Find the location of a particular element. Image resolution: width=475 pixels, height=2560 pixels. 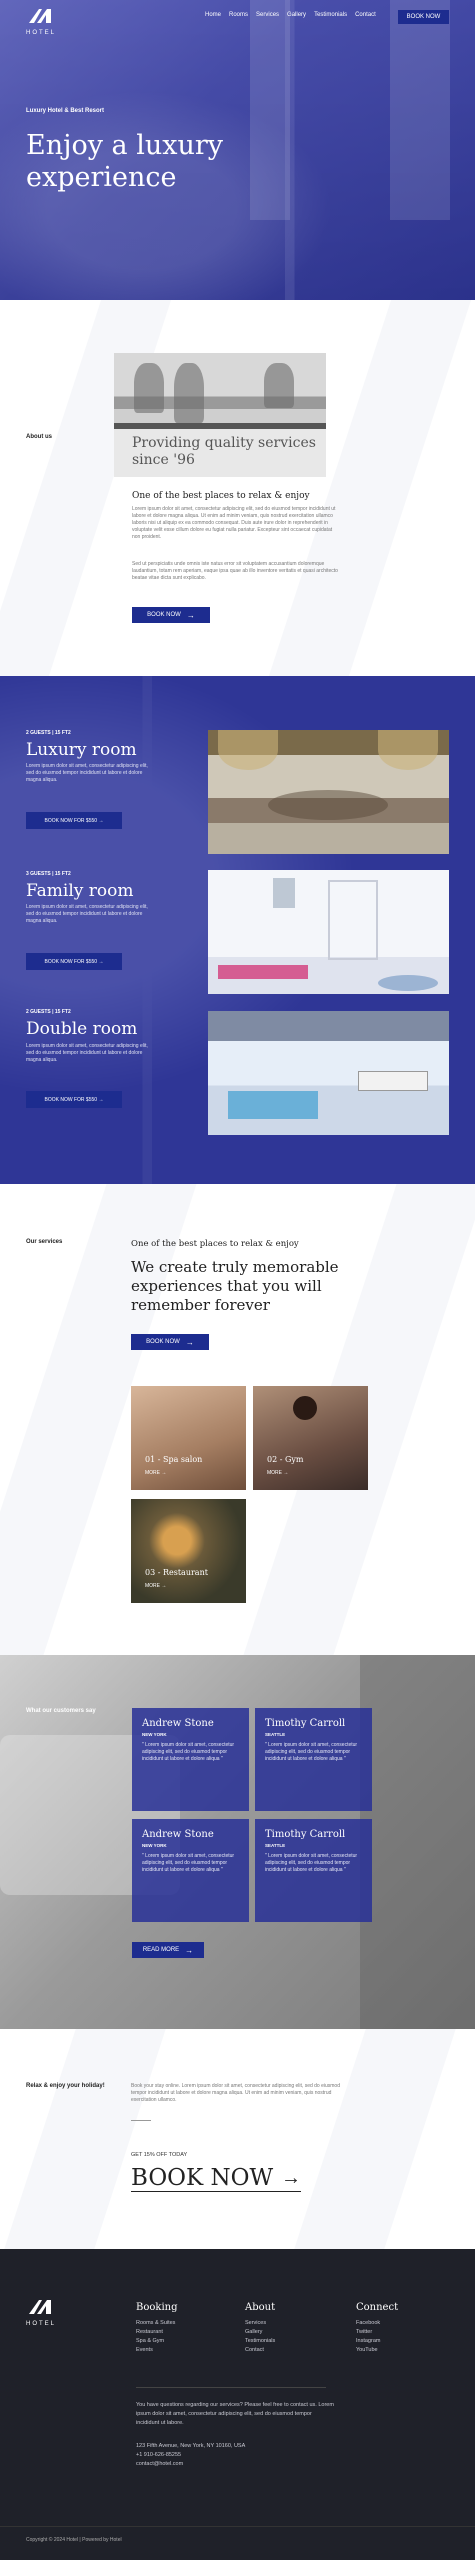

about-book-button: BOOK NOW → is located at coordinates (171, 615).